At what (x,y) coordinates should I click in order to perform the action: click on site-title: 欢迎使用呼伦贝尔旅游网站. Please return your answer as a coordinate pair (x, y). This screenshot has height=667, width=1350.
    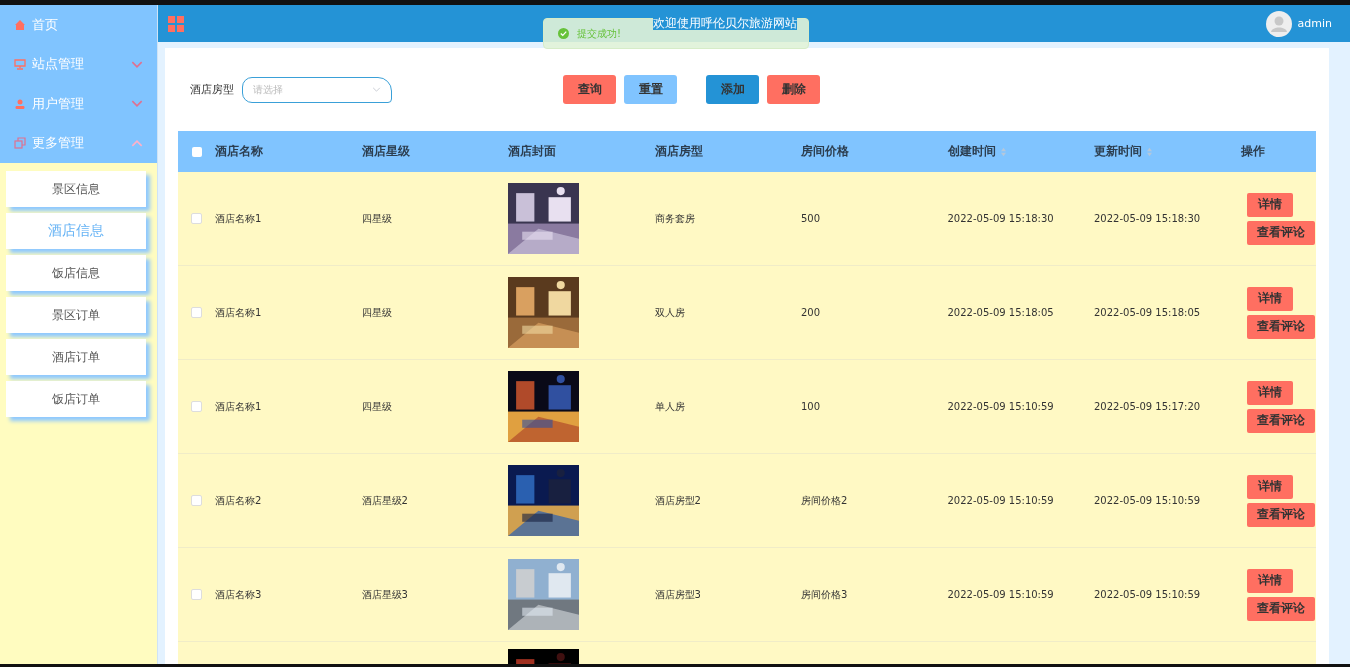
    Looking at the image, I should click on (724, 23).